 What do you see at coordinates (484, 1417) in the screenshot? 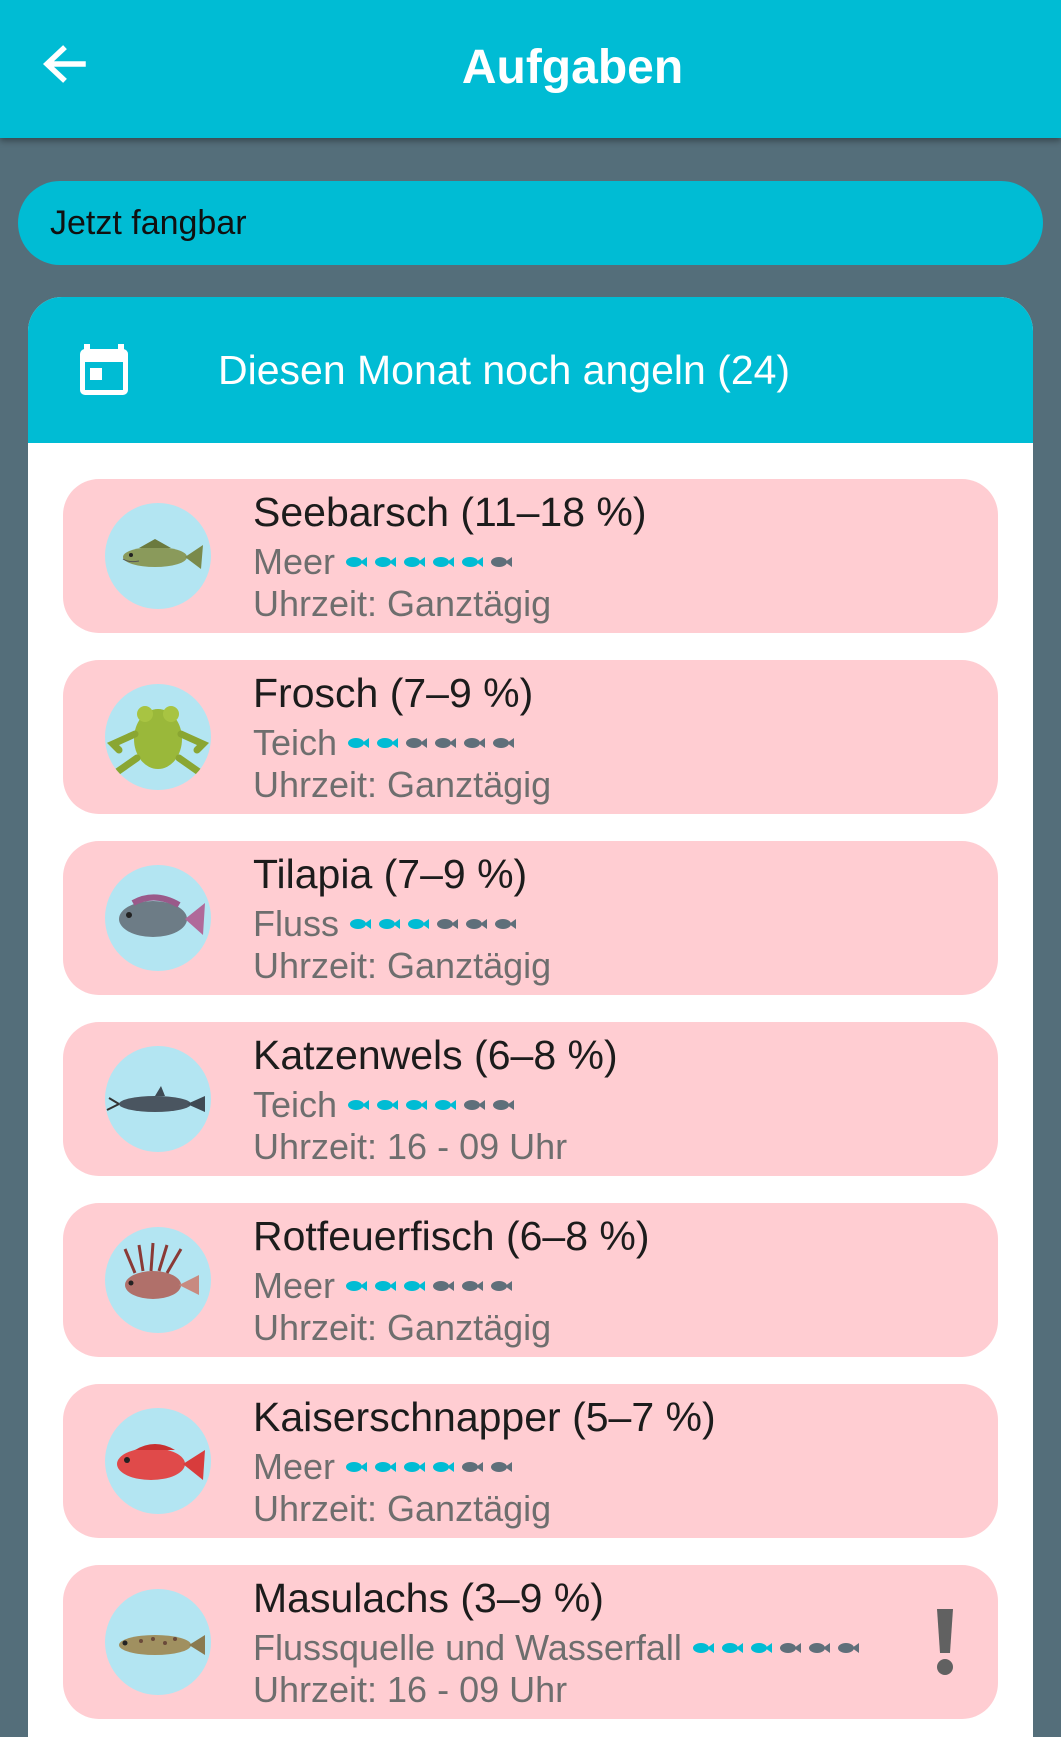
I see `card-title: Kaiserschnapper (5–7 %)` at bounding box center [484, 1417].